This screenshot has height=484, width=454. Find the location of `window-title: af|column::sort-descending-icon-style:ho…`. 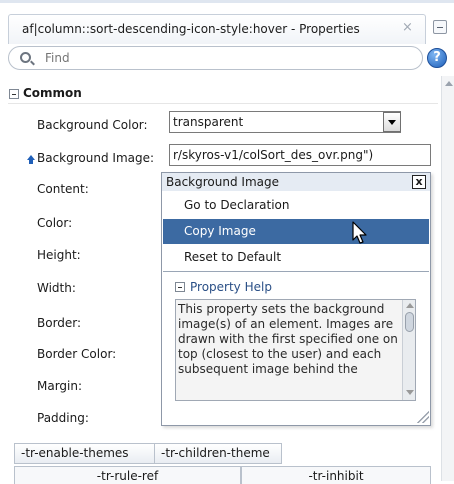

window-title: af|column::sort-descending-icon-style:ho… is located at coordinates (191, 29).